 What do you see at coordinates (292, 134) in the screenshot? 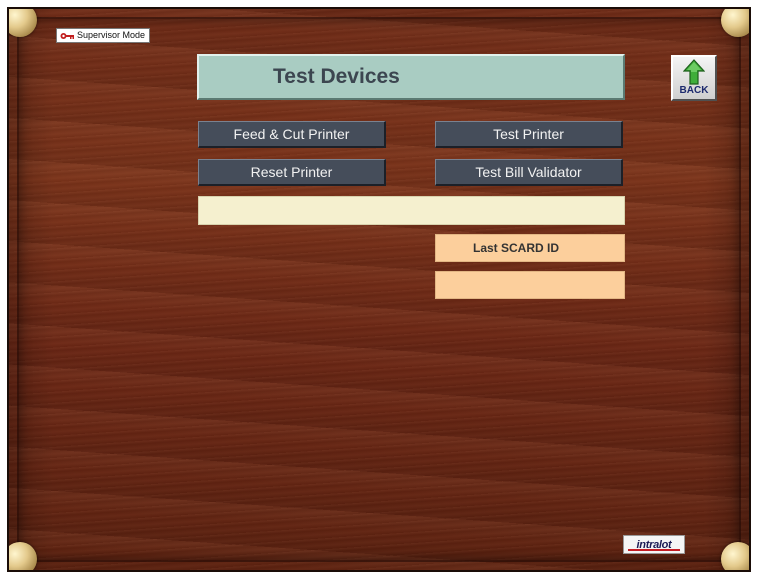
I see `feed-cut-printer-button: Feed & Cut Printer` at bounding box center [292, 134].